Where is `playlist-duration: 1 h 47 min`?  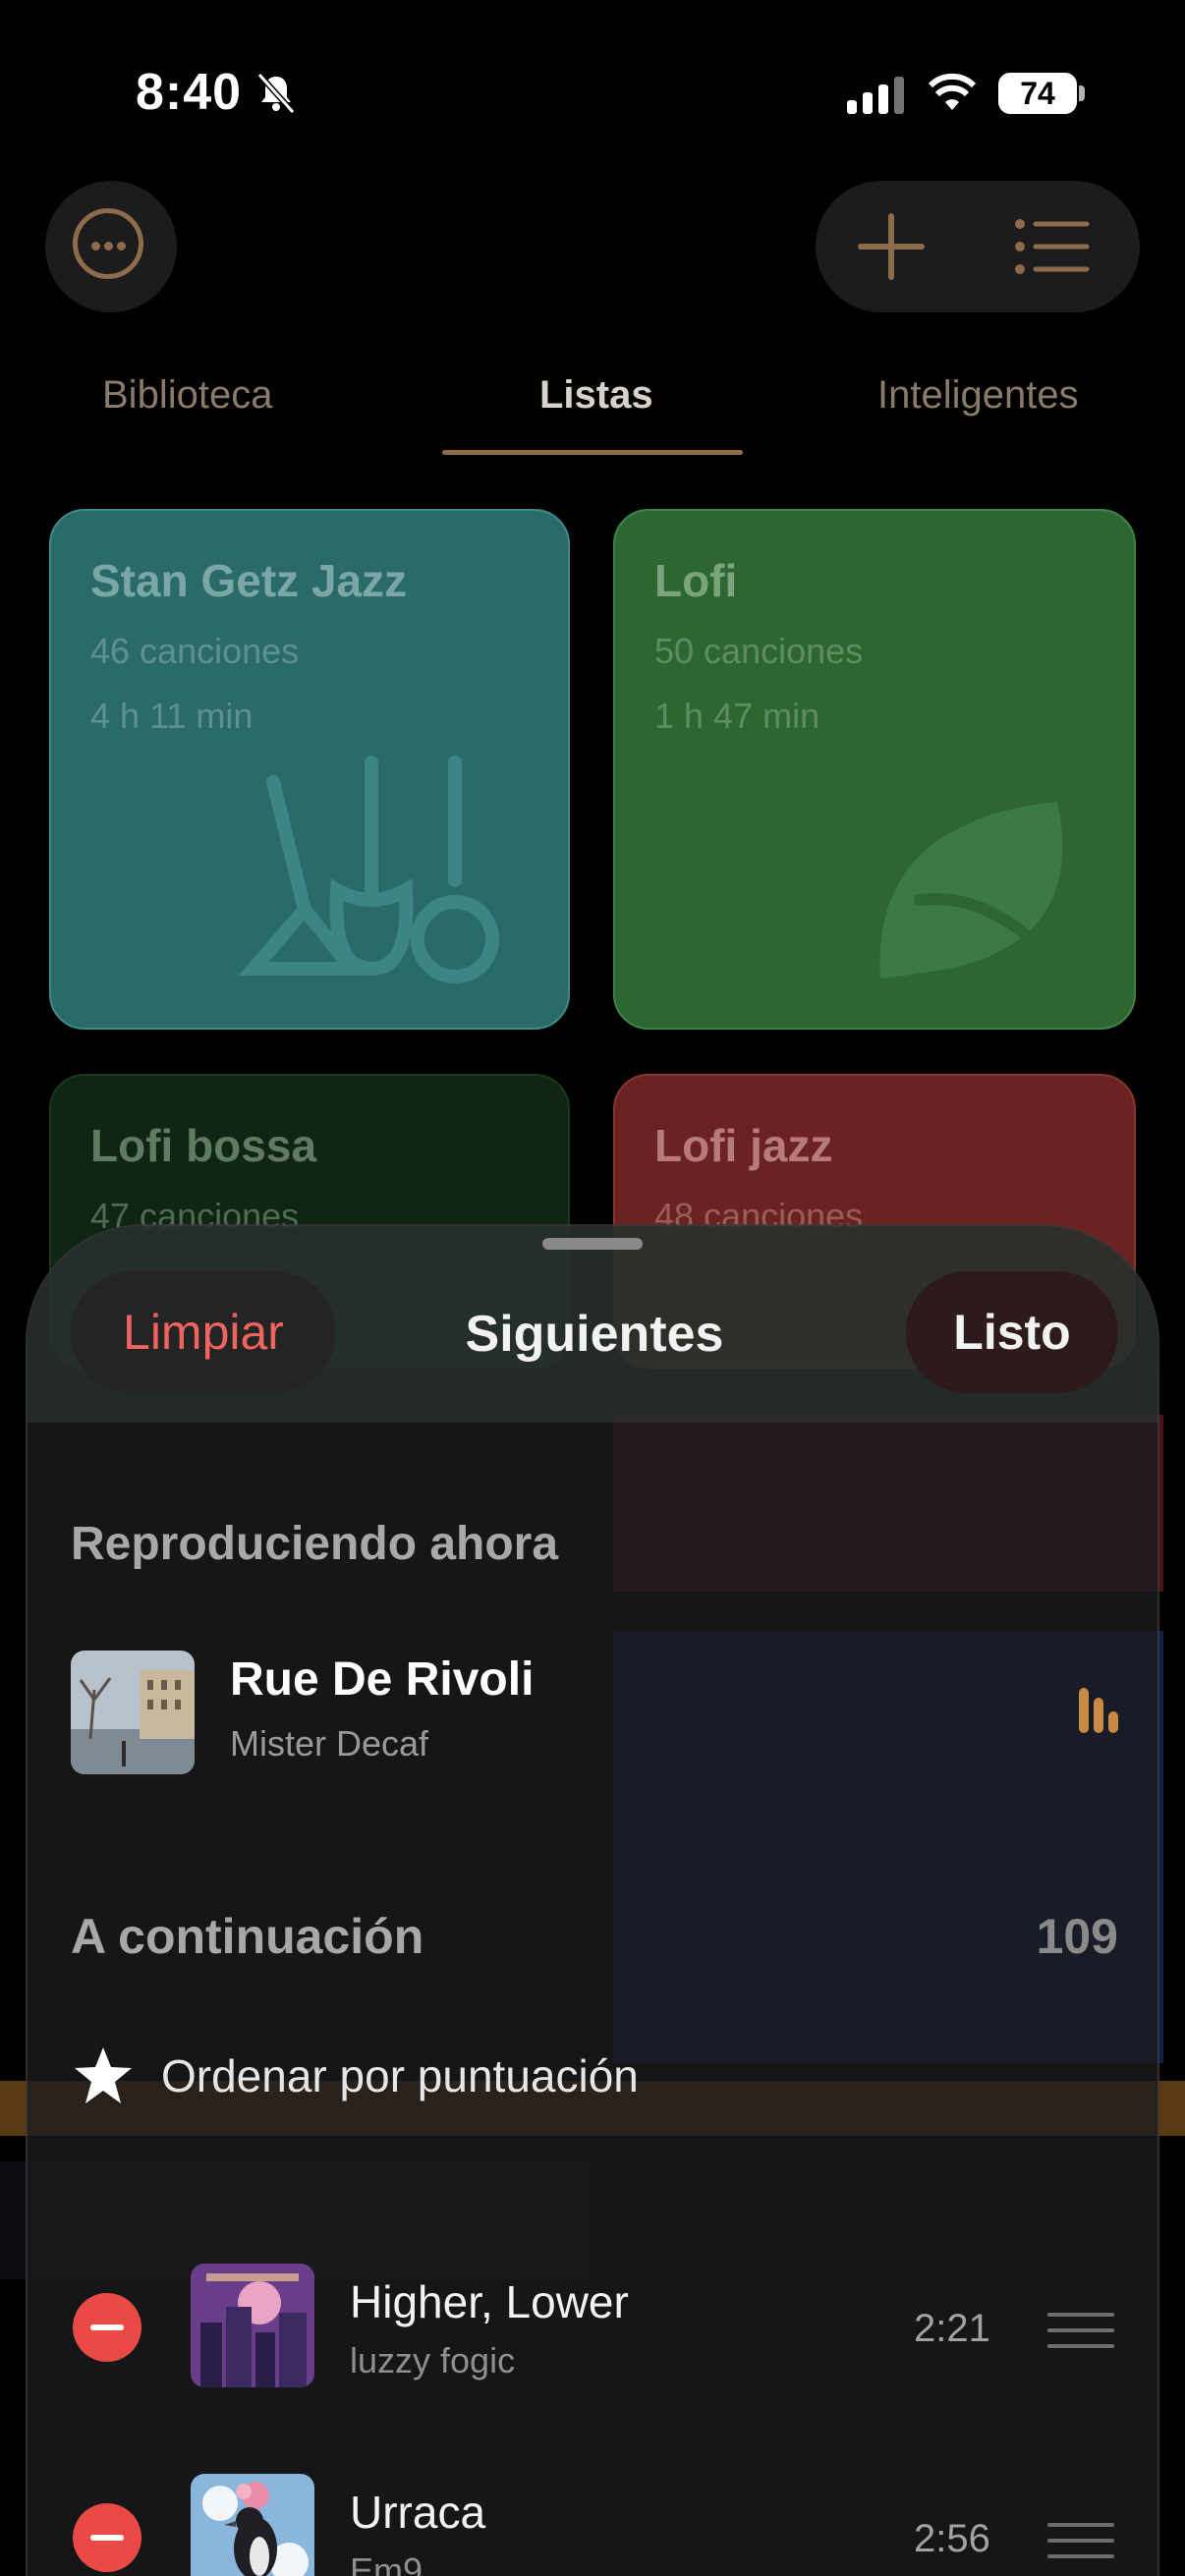
playlist-duration: 1 h 47 min is located at coordinates (737, 716).